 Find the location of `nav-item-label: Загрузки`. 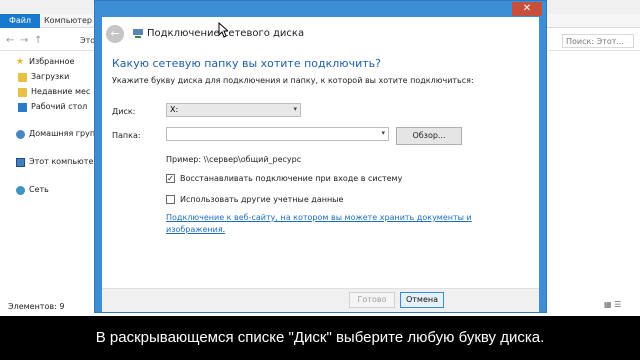

nav-item-label: Загрузки is located at coordinates (50, 76).